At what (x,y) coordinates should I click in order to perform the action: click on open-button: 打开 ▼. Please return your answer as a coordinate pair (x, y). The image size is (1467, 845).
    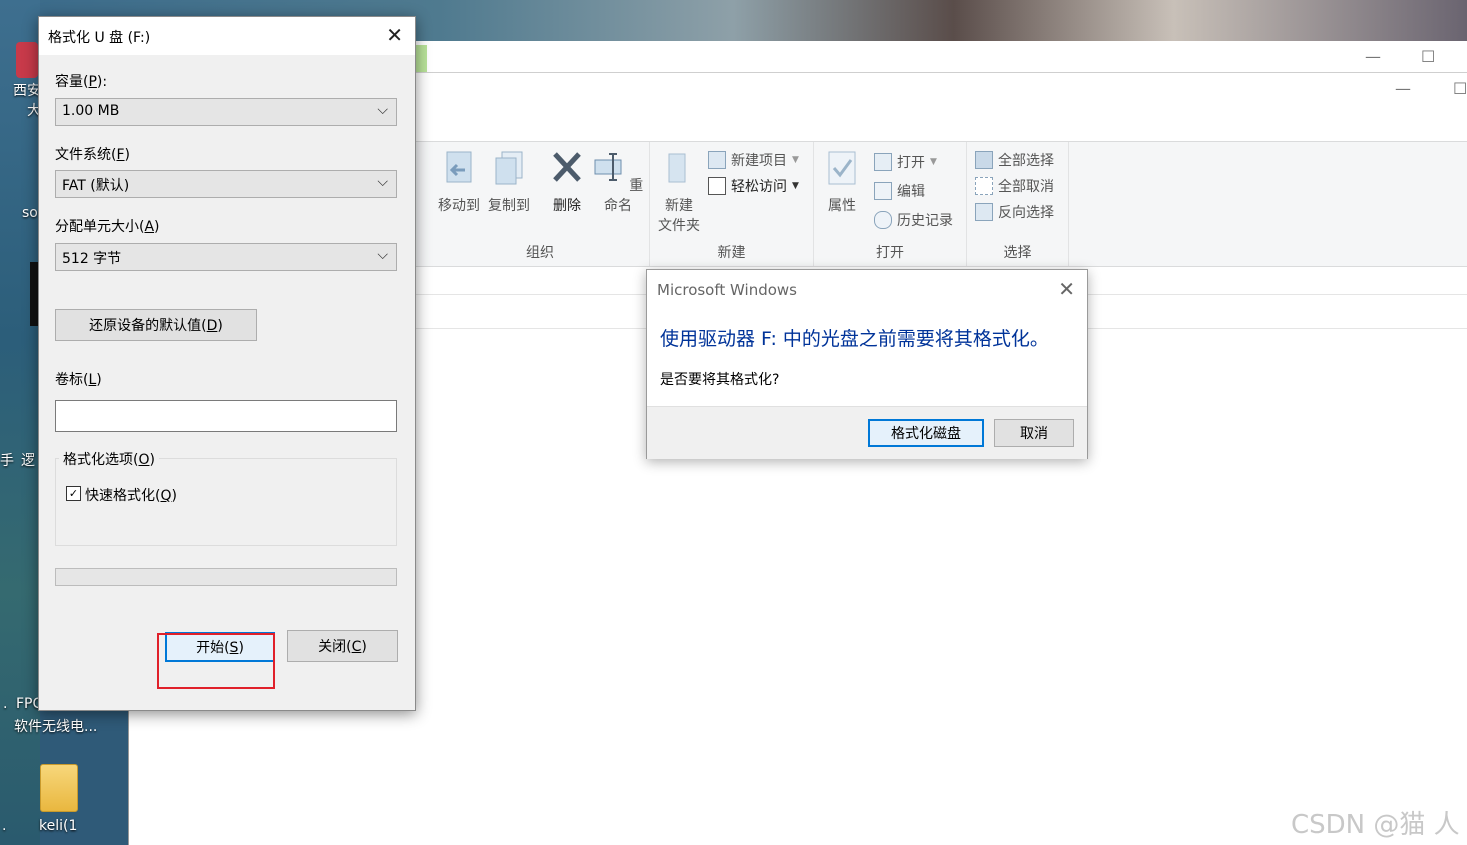
    Looking at the image, I should click on (905, 162).